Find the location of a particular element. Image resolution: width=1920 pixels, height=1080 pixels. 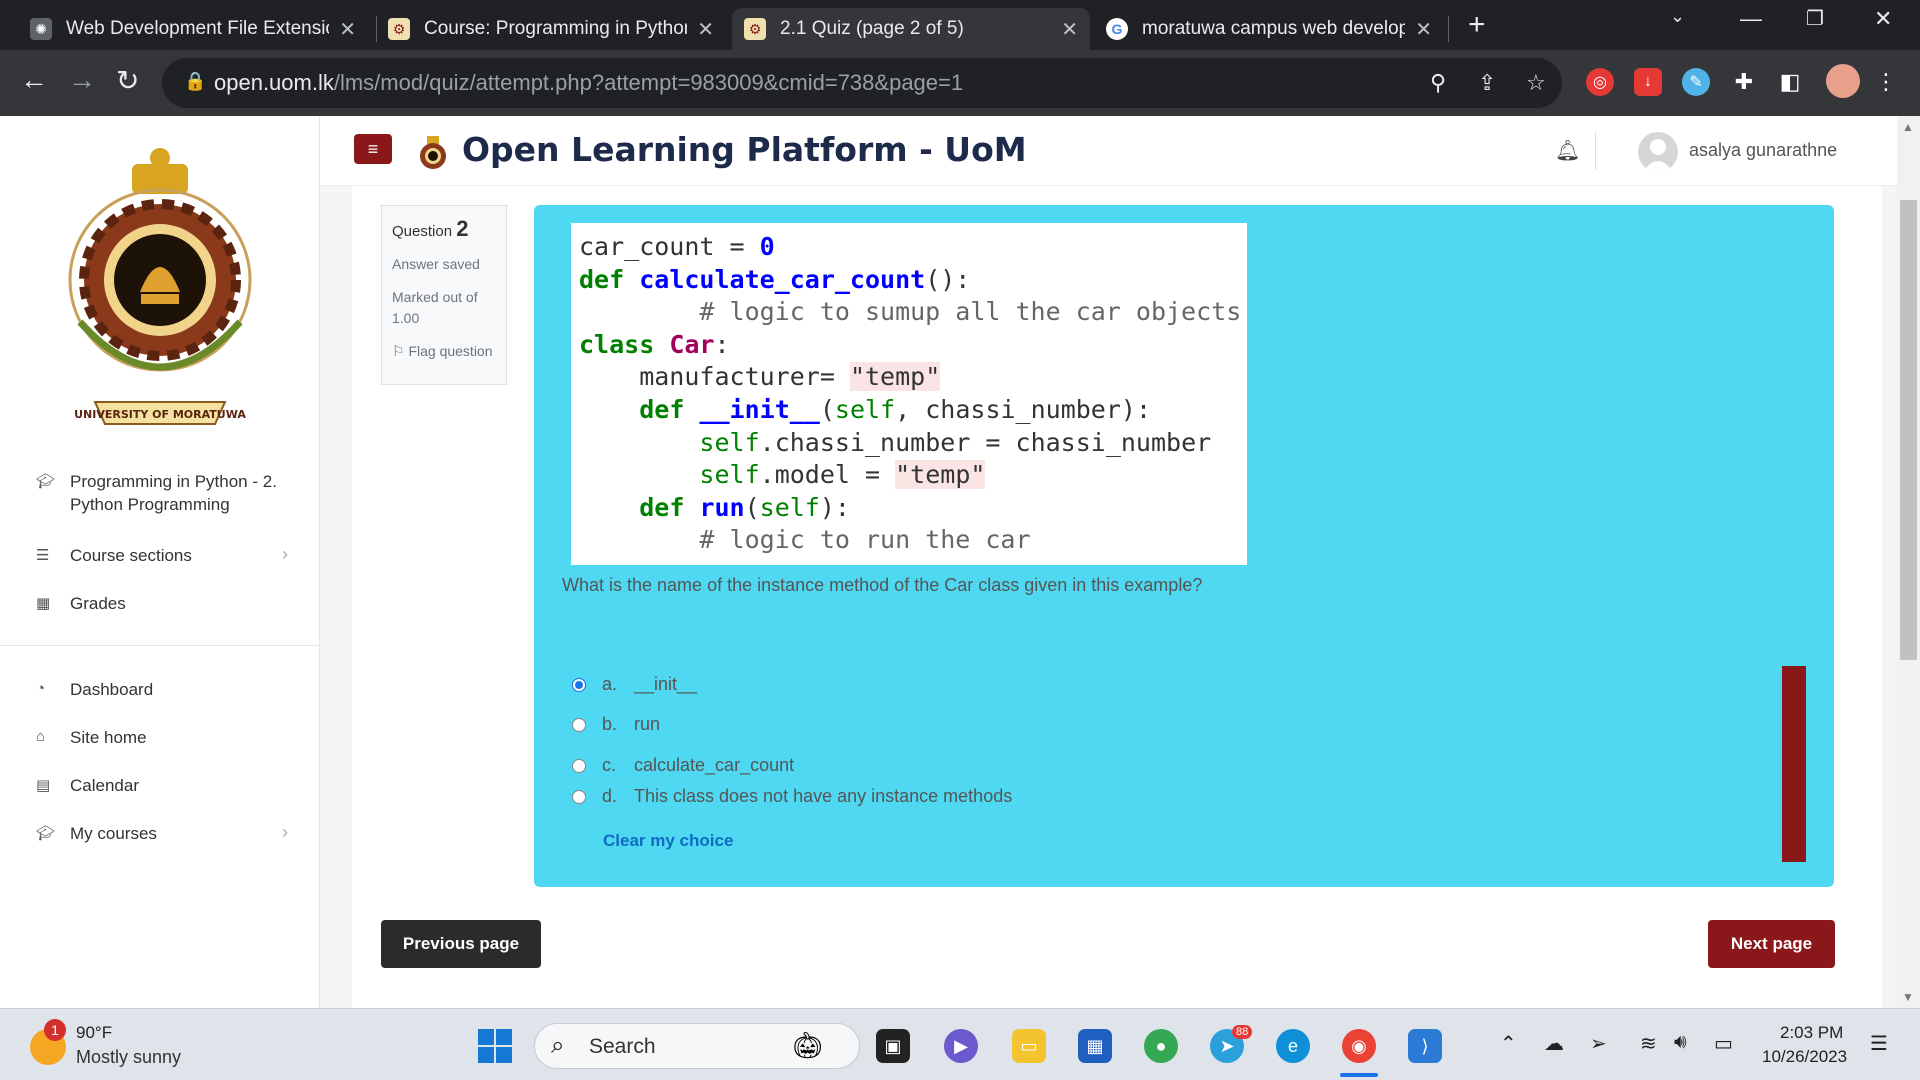

wifi-icon: ≋ is located at coordinates (1648, 1043).